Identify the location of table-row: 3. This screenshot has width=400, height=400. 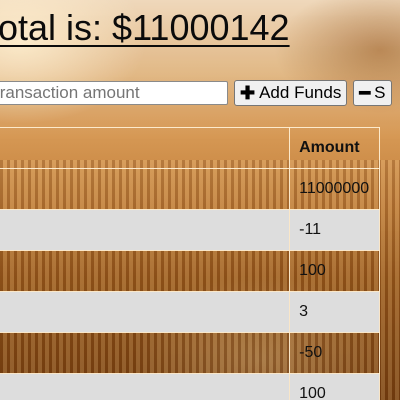
(190, 312).